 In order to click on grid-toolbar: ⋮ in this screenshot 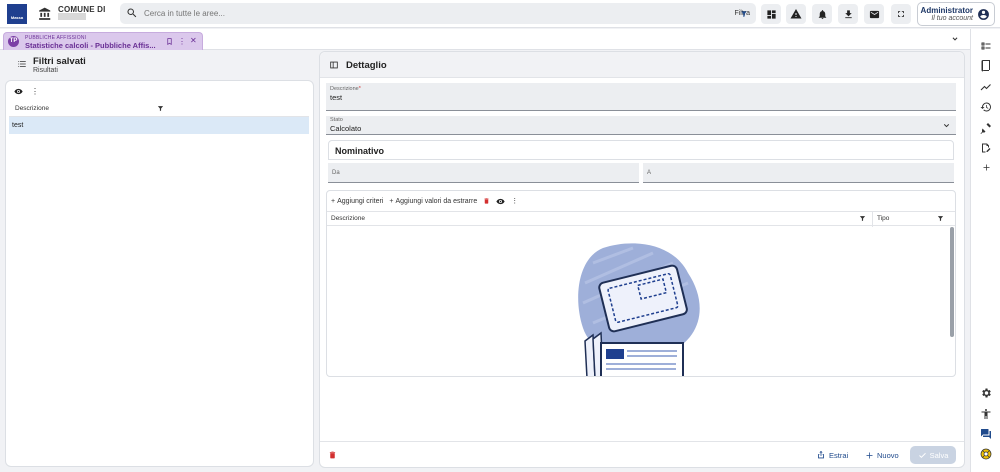, I will do `click(26, 91)`.